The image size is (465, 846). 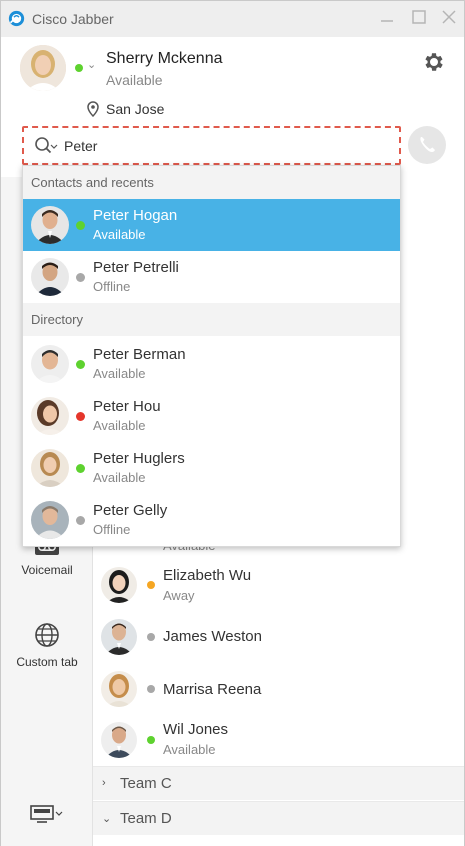 I want to click on contact-status: Available, so click(x=189, y=749).